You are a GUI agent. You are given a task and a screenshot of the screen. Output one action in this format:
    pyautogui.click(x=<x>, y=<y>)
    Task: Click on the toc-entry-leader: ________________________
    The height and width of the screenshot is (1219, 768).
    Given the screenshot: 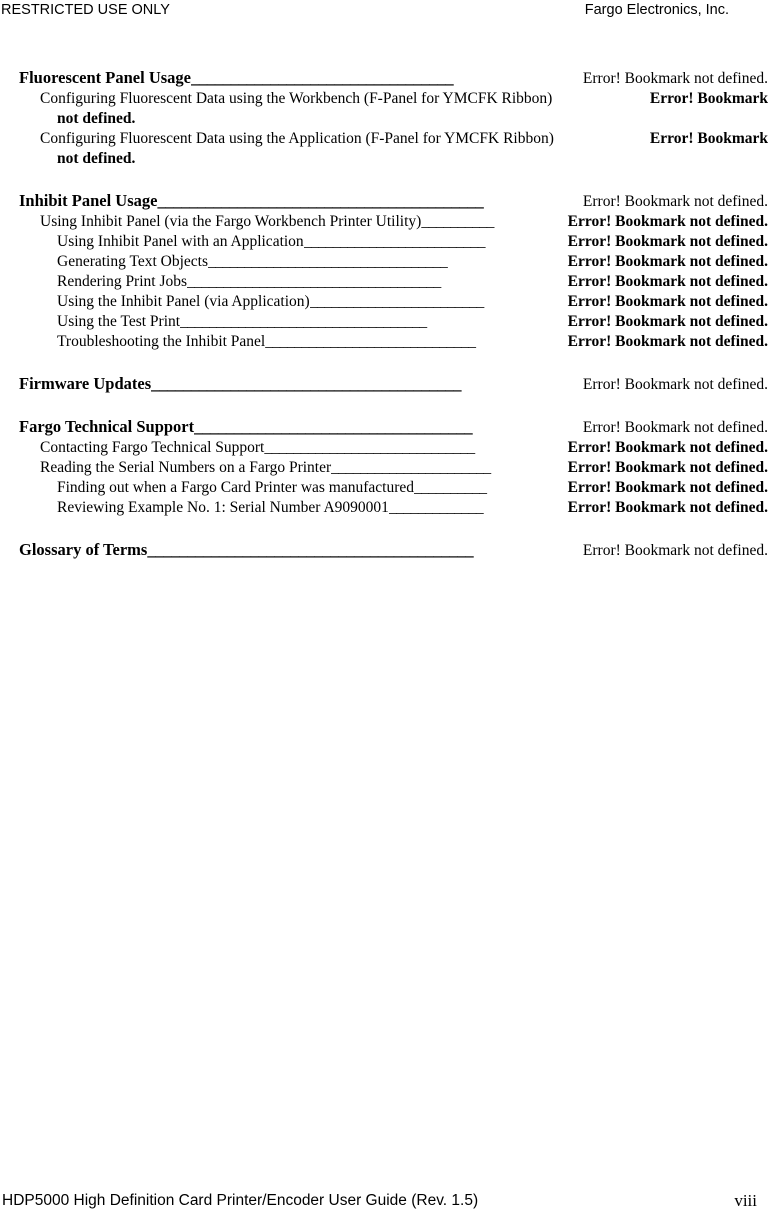 What is the action you would take?
    pyautogui.click(x=396, y=301)
    